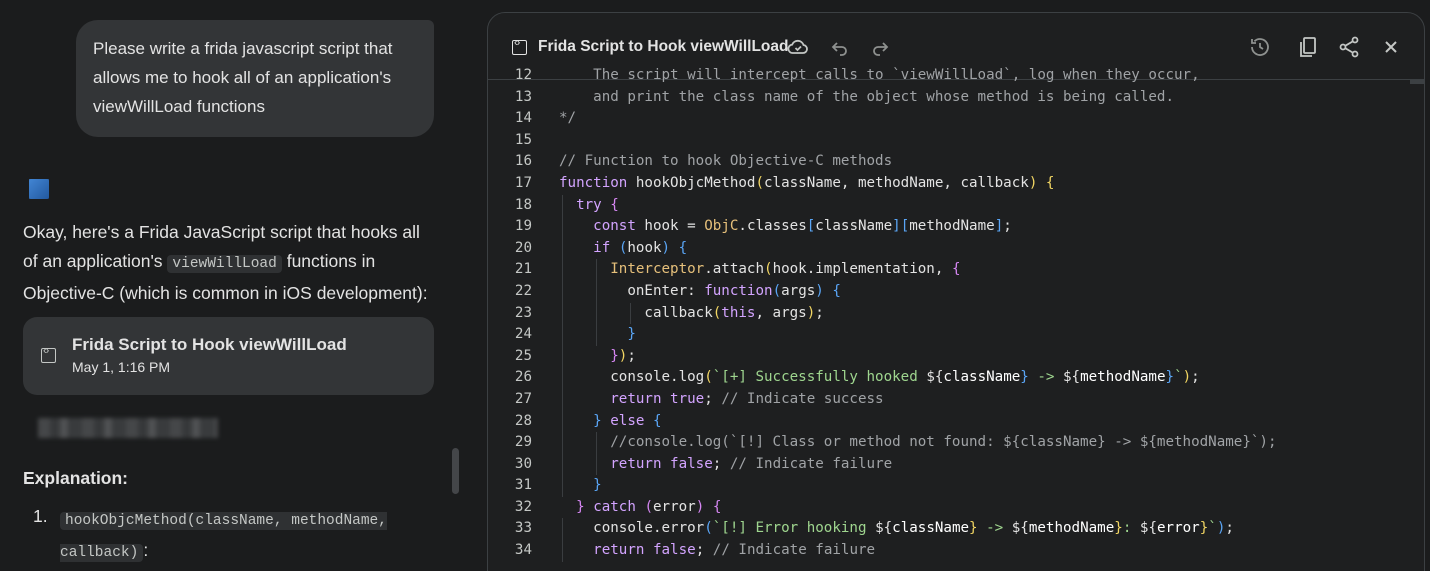  What do you see at coordinates (568, 118) in the screenshot?
I see `code-text: */` at bounding box center [568, 118].